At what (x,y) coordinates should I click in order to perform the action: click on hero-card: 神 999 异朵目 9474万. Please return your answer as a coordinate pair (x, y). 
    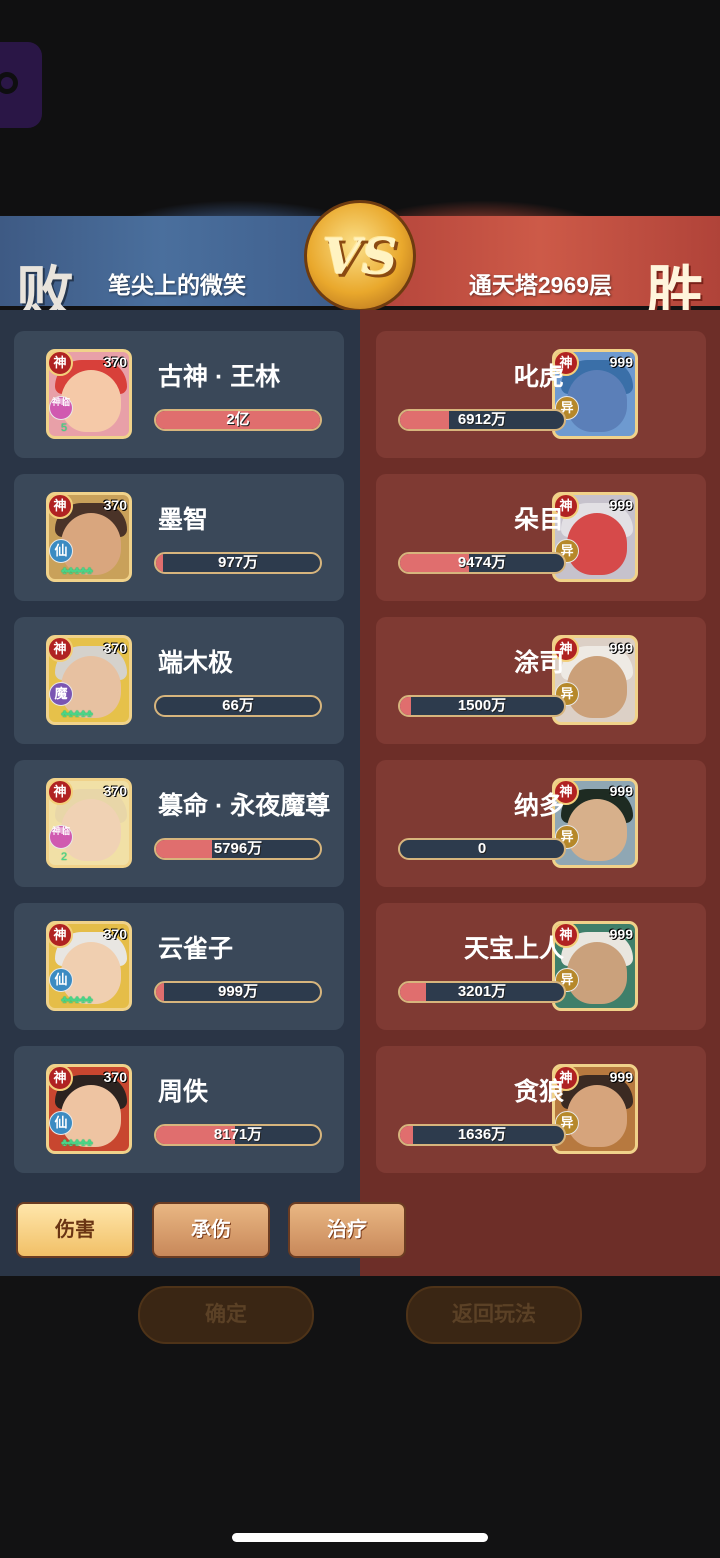
    Looking at the image, I should click on (541, 537).